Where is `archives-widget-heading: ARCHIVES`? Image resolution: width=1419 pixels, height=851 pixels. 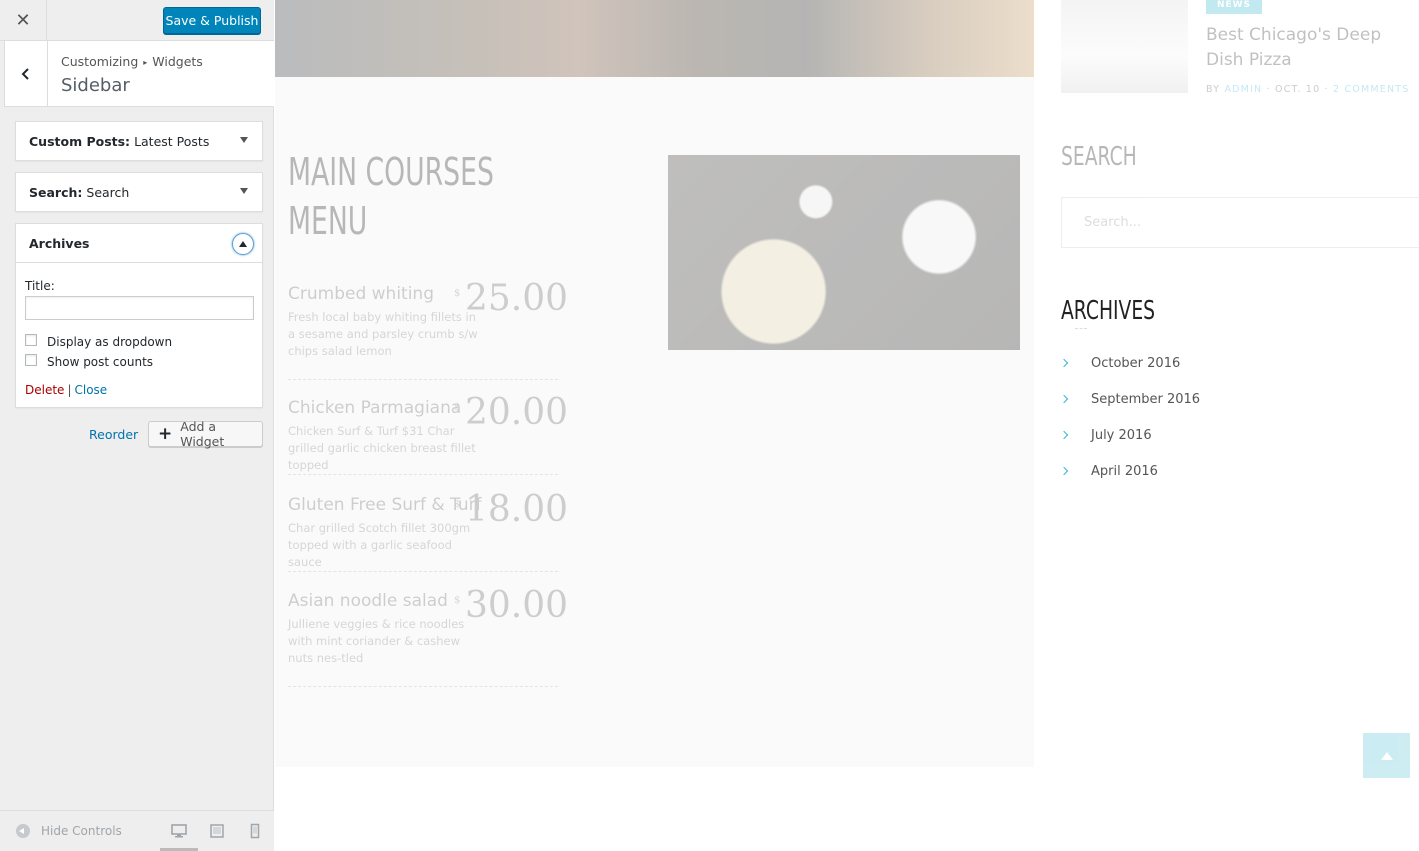 archives-widget-heading: ARCHIVES is located at coordinates (1108, 311).